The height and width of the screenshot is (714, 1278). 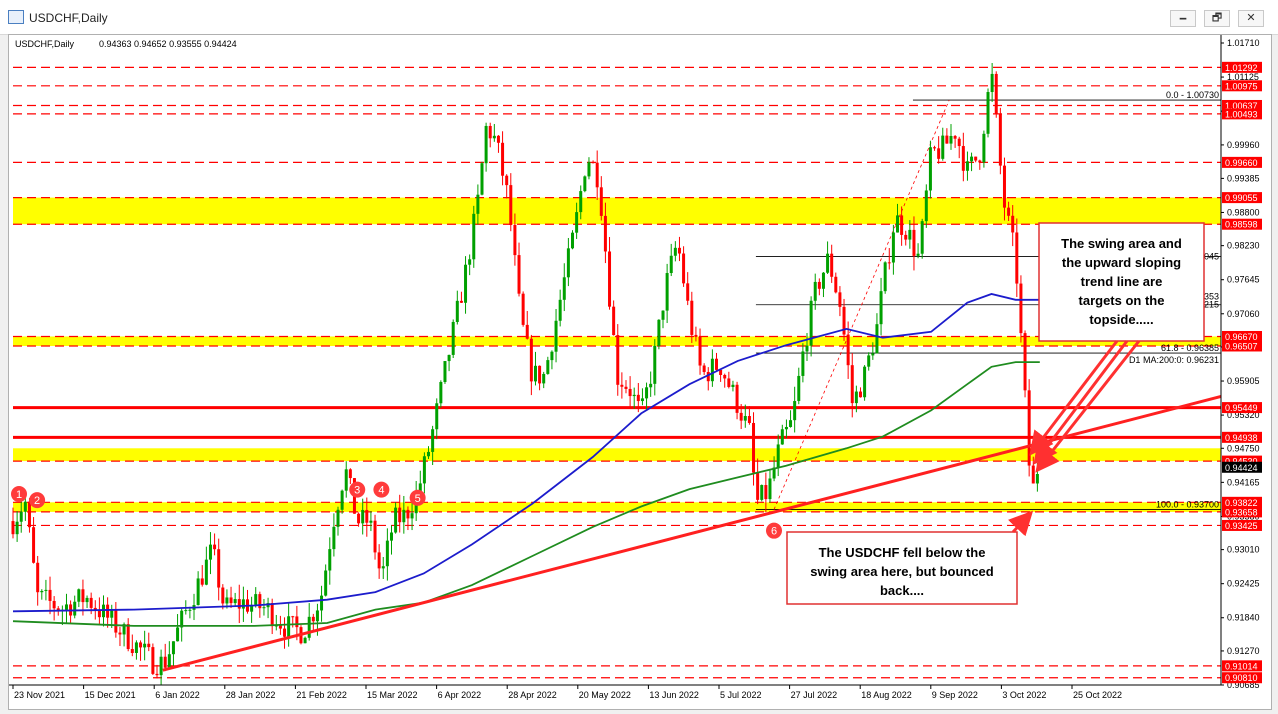 I want to click on price-label: 1.01292, so click(x=1241, y=68).